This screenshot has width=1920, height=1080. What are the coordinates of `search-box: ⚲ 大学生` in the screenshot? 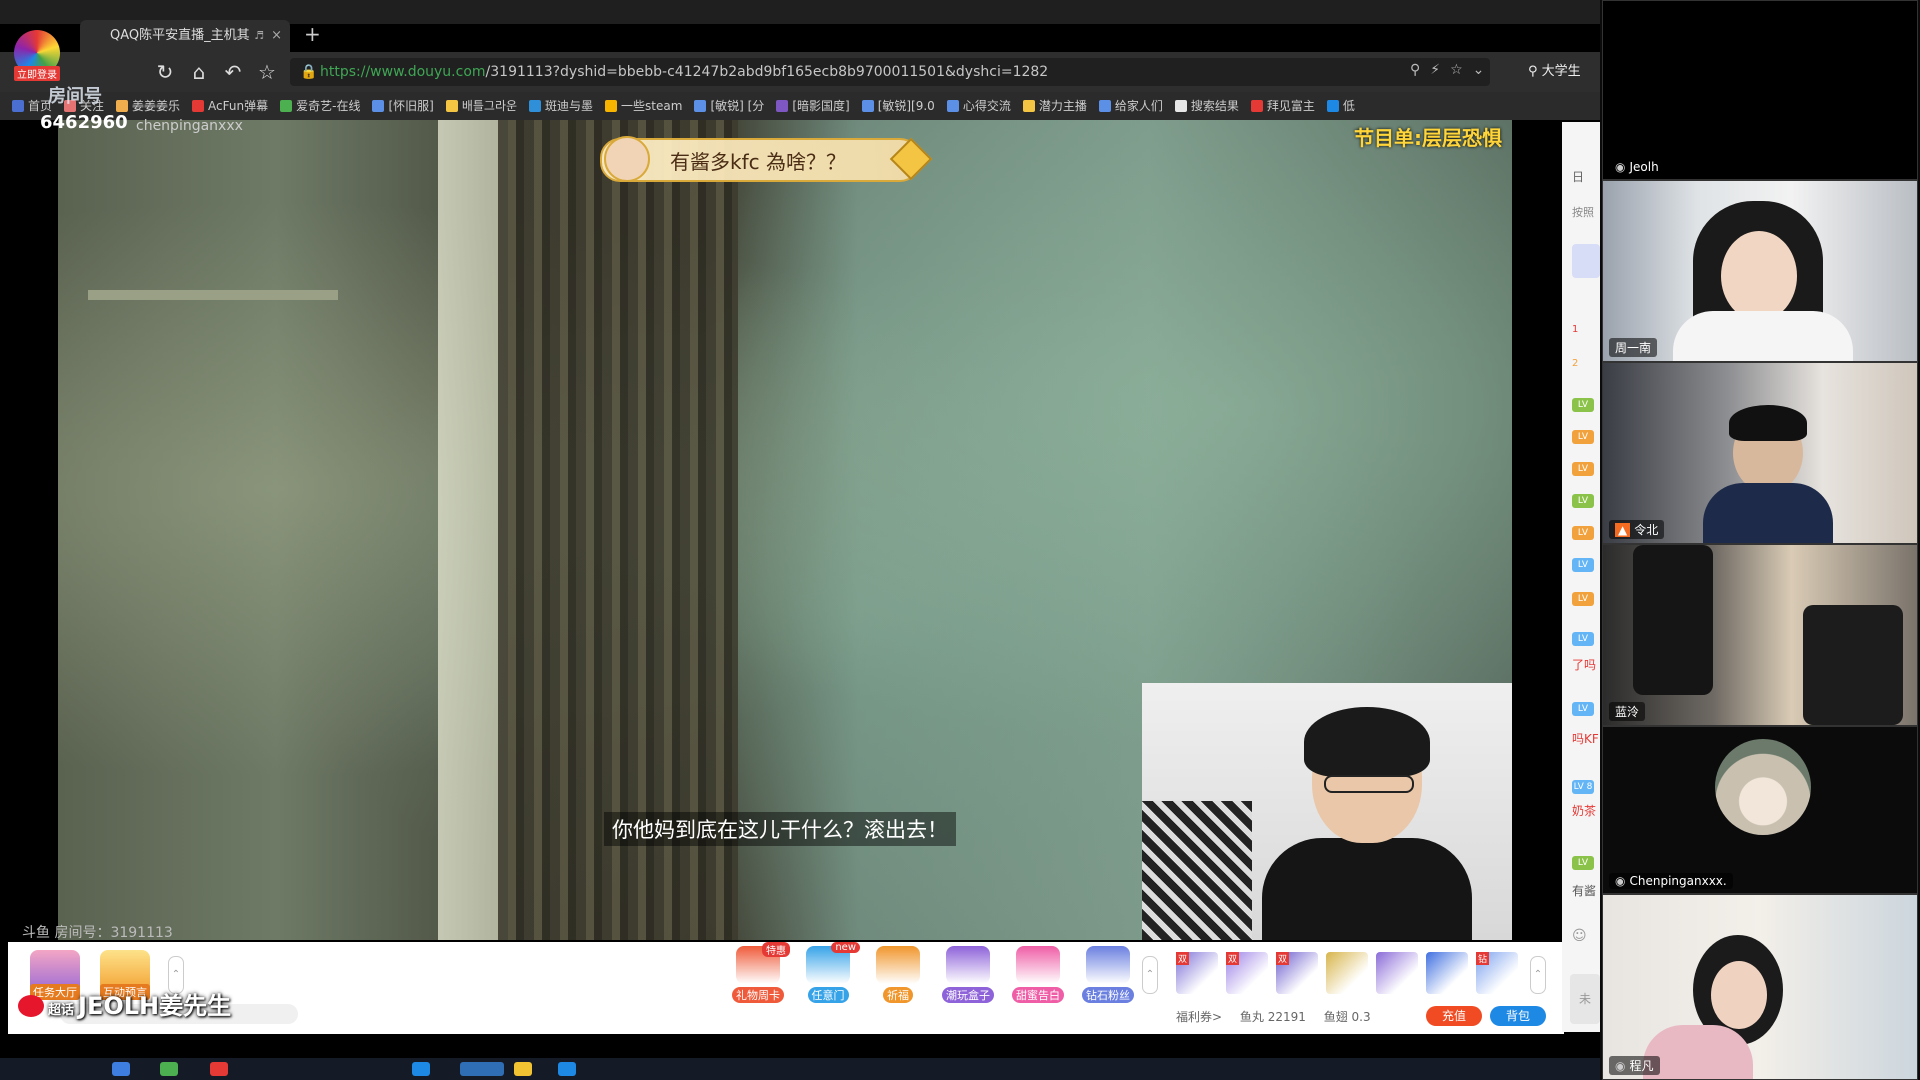 It's located at (1564, 72).